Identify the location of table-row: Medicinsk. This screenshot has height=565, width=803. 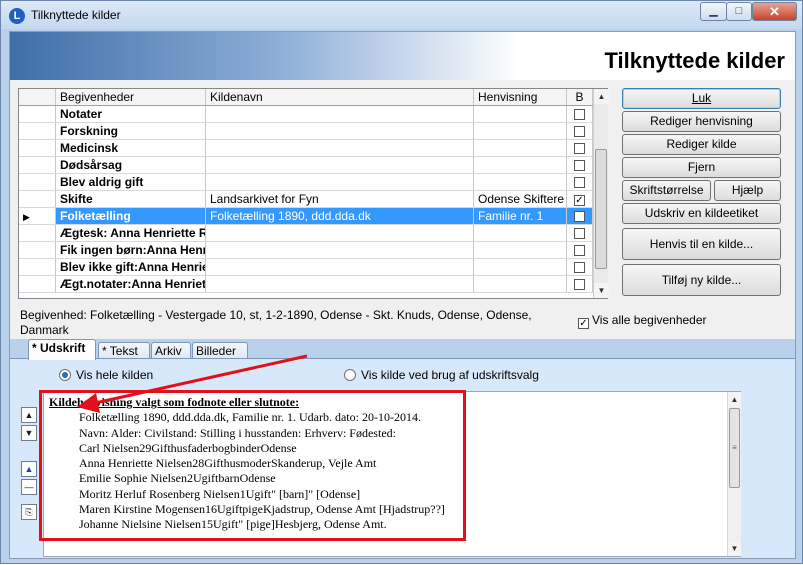
(306, 148).